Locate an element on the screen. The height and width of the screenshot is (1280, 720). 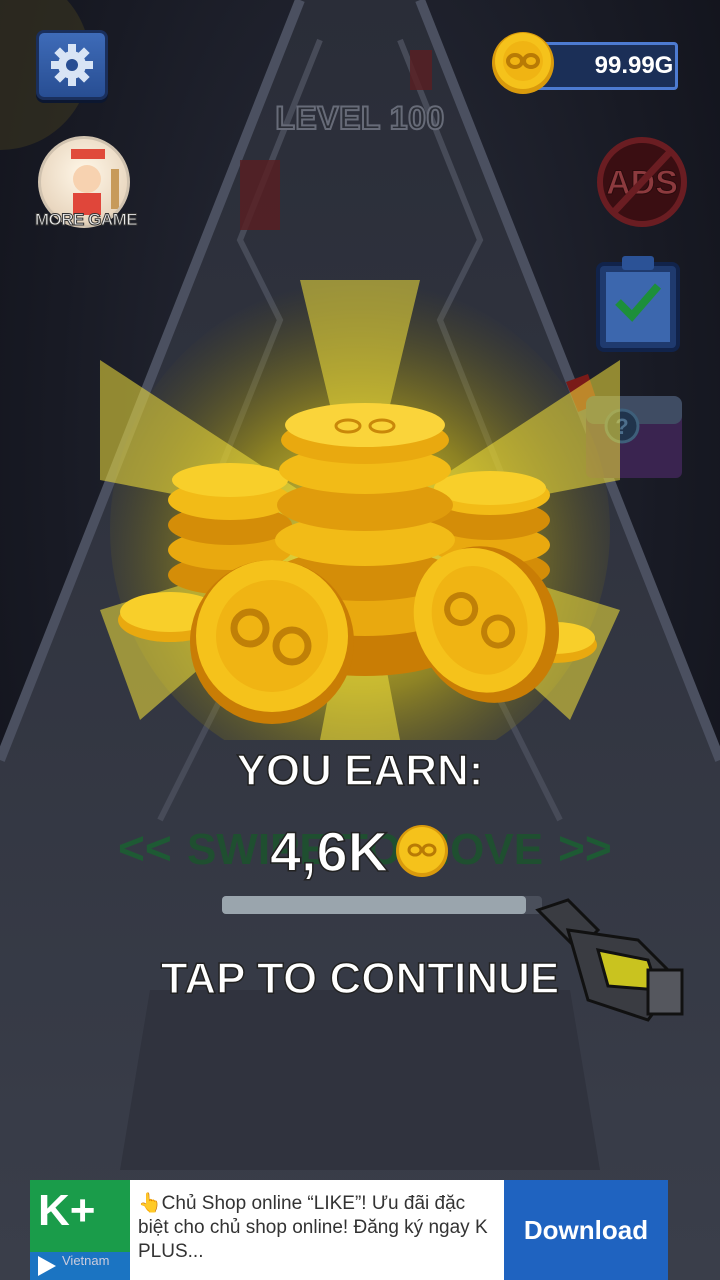
ad-logo: K+ Vietnam is located at coordinates (80, 1230).